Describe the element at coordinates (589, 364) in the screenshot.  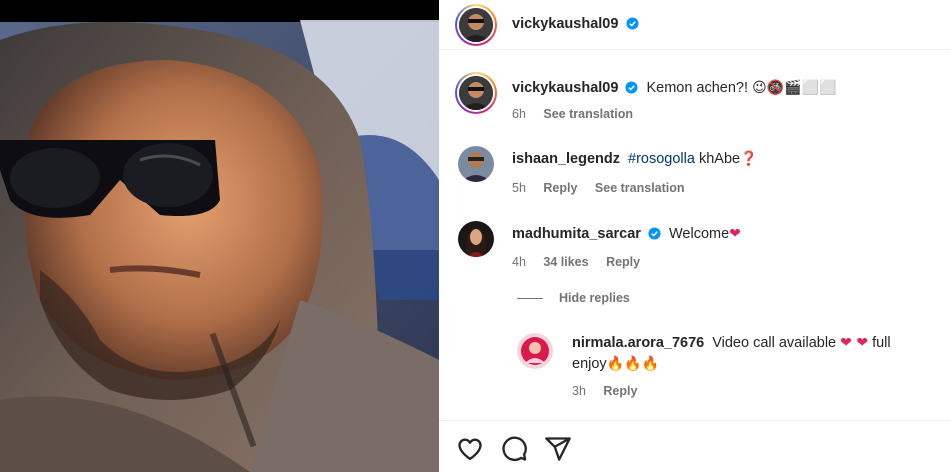
I see `reply-text-3: enjoy` at that location.